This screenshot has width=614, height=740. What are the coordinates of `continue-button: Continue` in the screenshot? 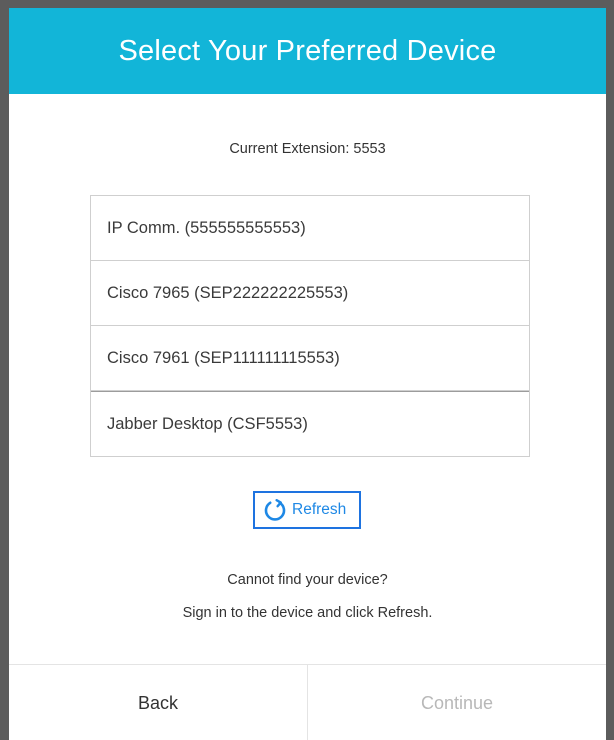 It's located at (457, 702).